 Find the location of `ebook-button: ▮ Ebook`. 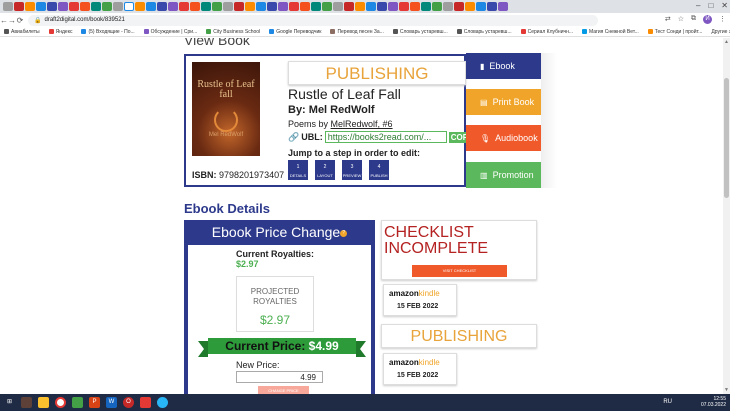

ebook-button: ▮ Ebook is located at coordinates (503, 66).